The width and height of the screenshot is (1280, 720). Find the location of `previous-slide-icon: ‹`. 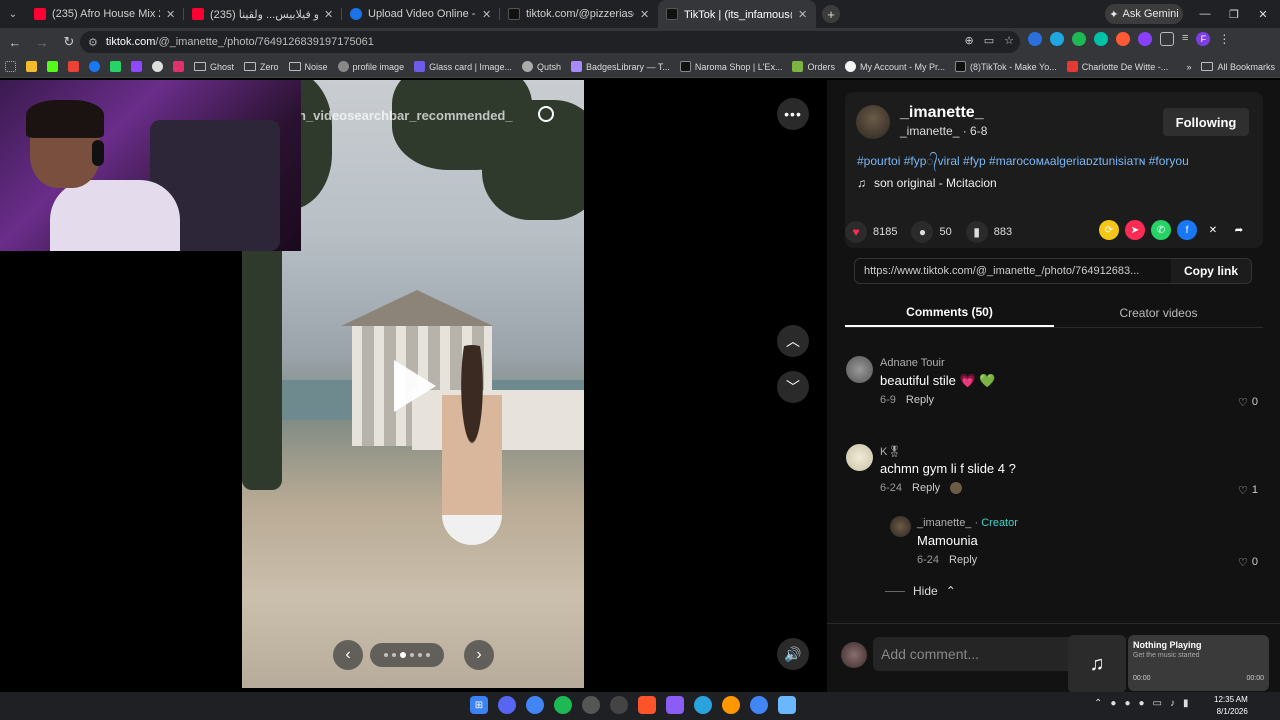

previous-slide-icon: ‹ is located at coordinates (348, 655).